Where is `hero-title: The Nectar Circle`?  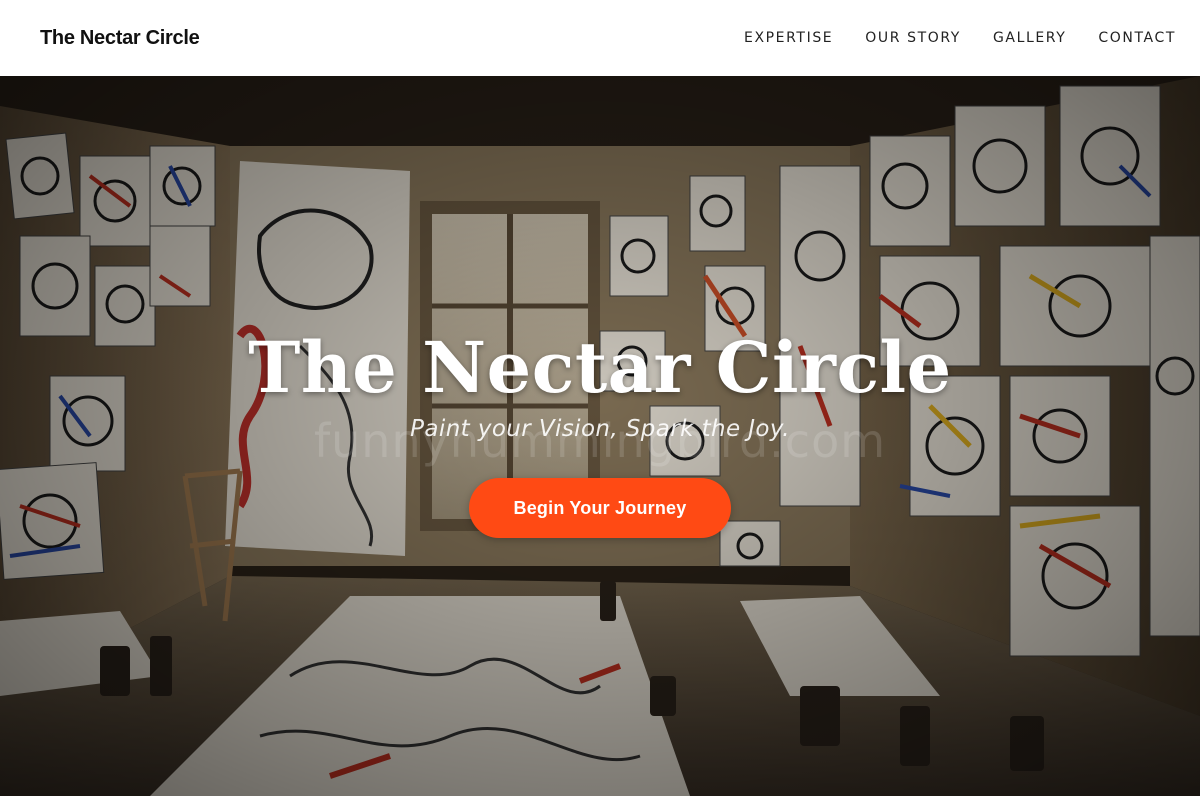
hero-title: The Nectar Circle is located at coordinates (600, 367).